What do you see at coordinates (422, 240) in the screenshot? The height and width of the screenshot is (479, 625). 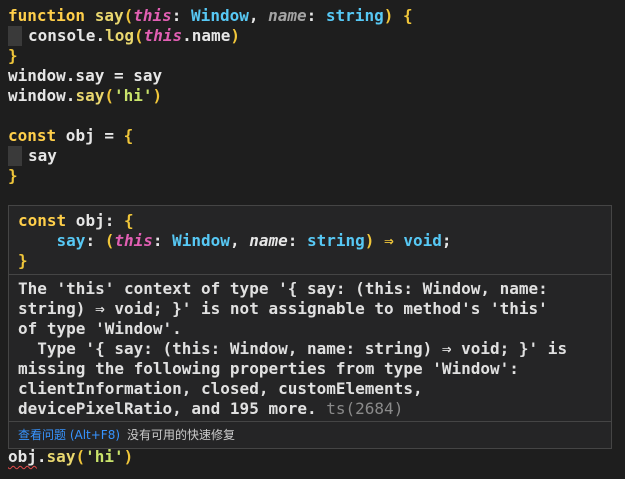 I see `type-void: void` at bounding box center [422, 240].